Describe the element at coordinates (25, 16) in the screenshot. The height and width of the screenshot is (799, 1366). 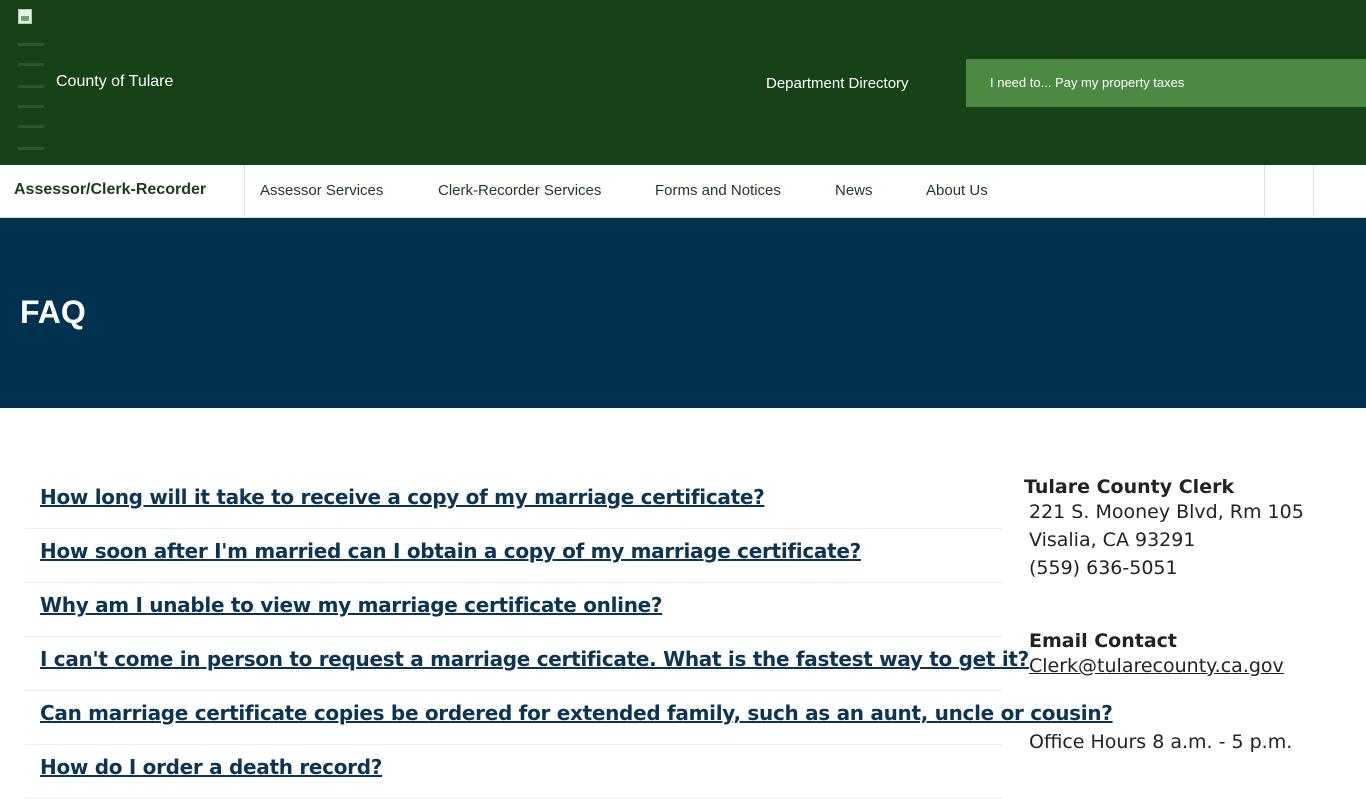
I see `broken-image-icon` at that location.